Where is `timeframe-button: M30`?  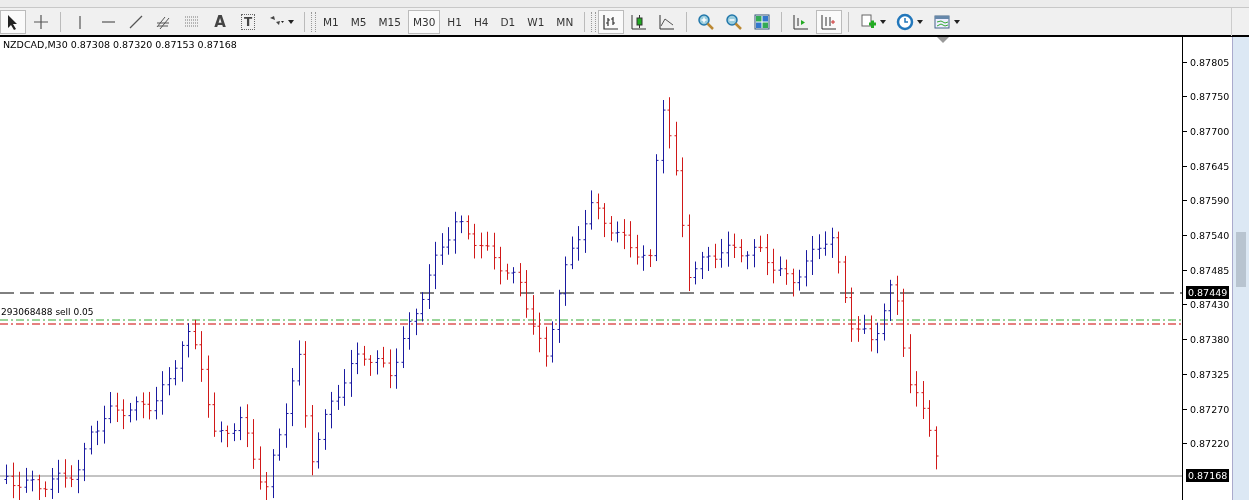 timeframe-button: M30 is located at coordinates (424, 22).